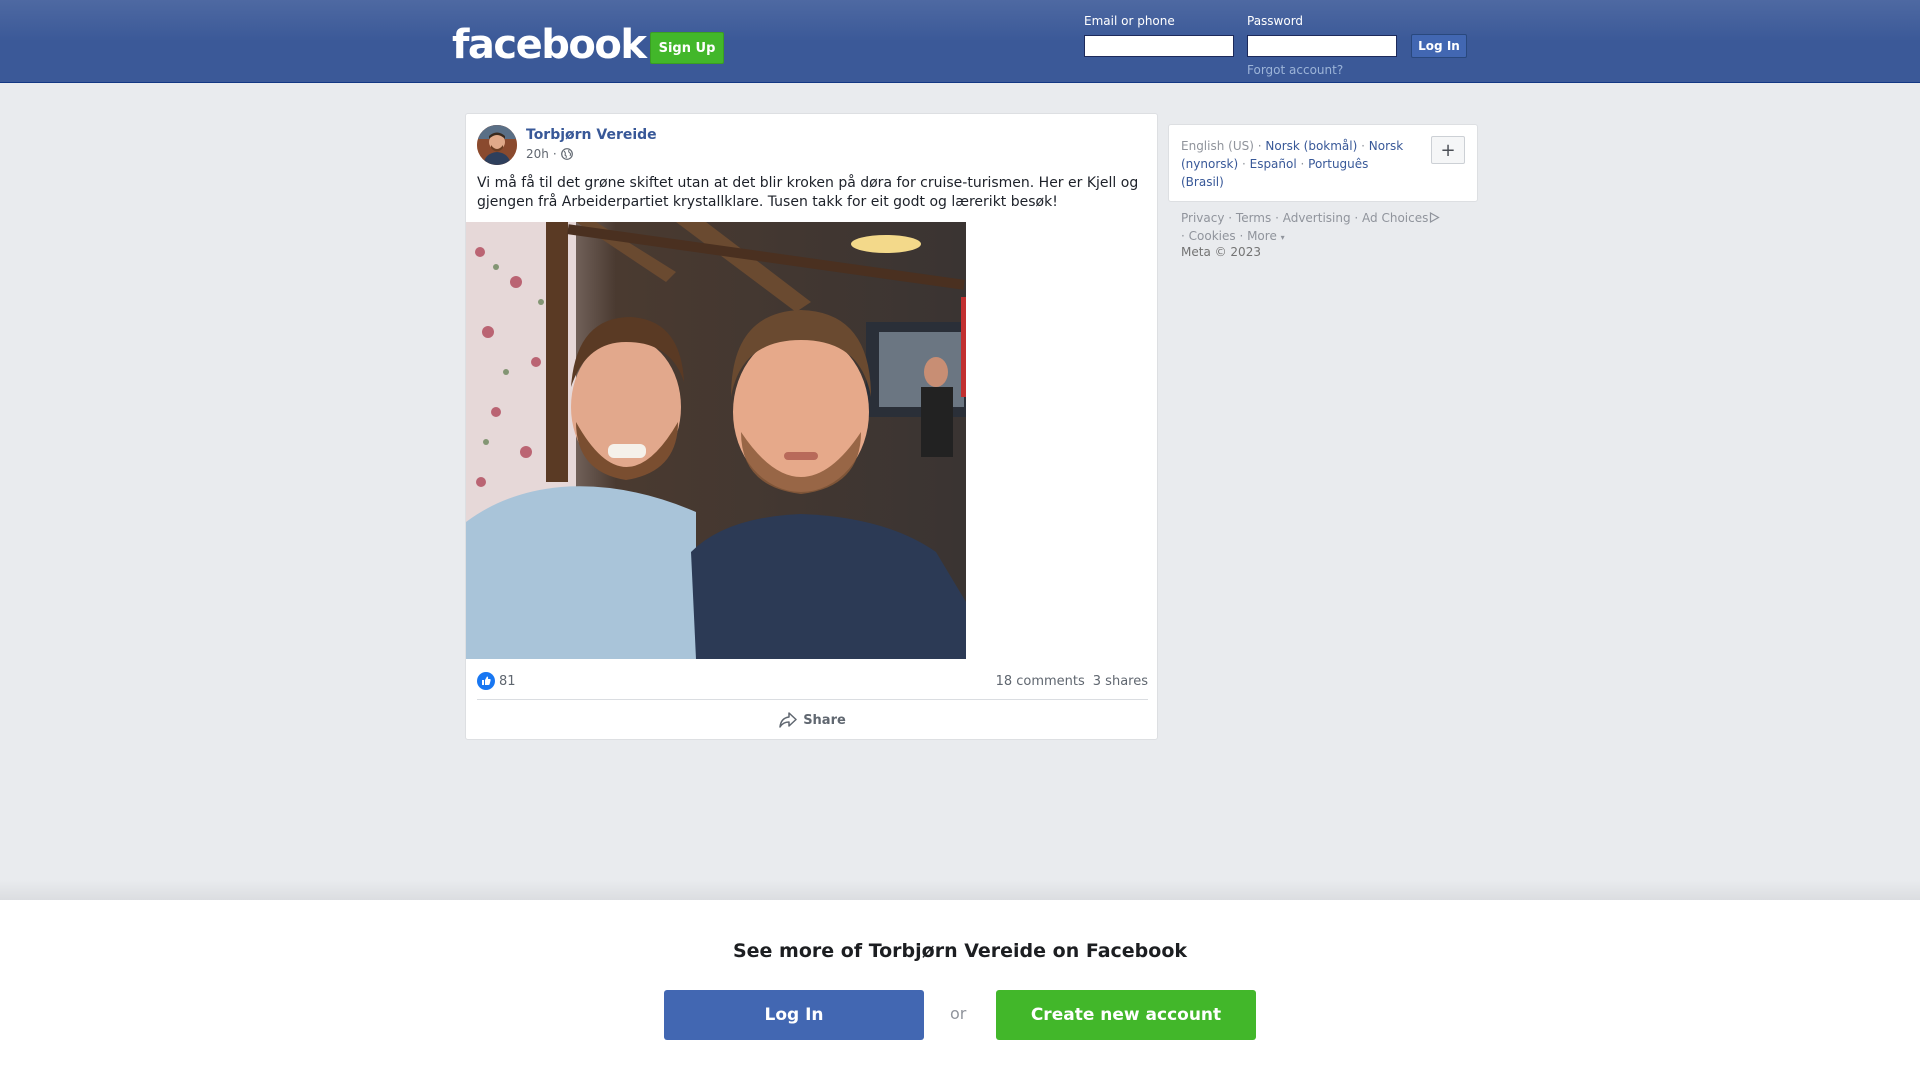  What do you see at coordinates (960, 951) in the screenshot?
I see `banner-title: See more of Torbjørn Vereide on Facebook` at bounding box center [960, 951].